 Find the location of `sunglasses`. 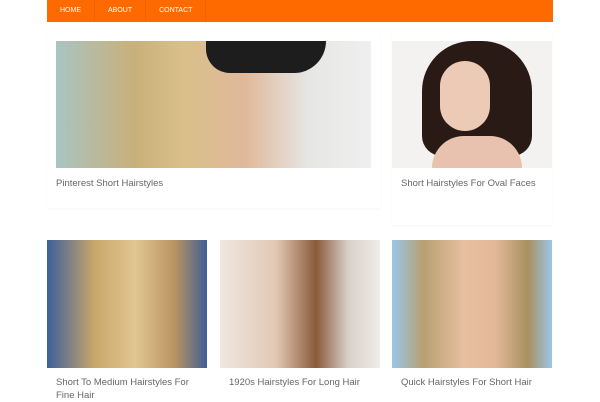

sunglasses is located at coordinates (266, 57).